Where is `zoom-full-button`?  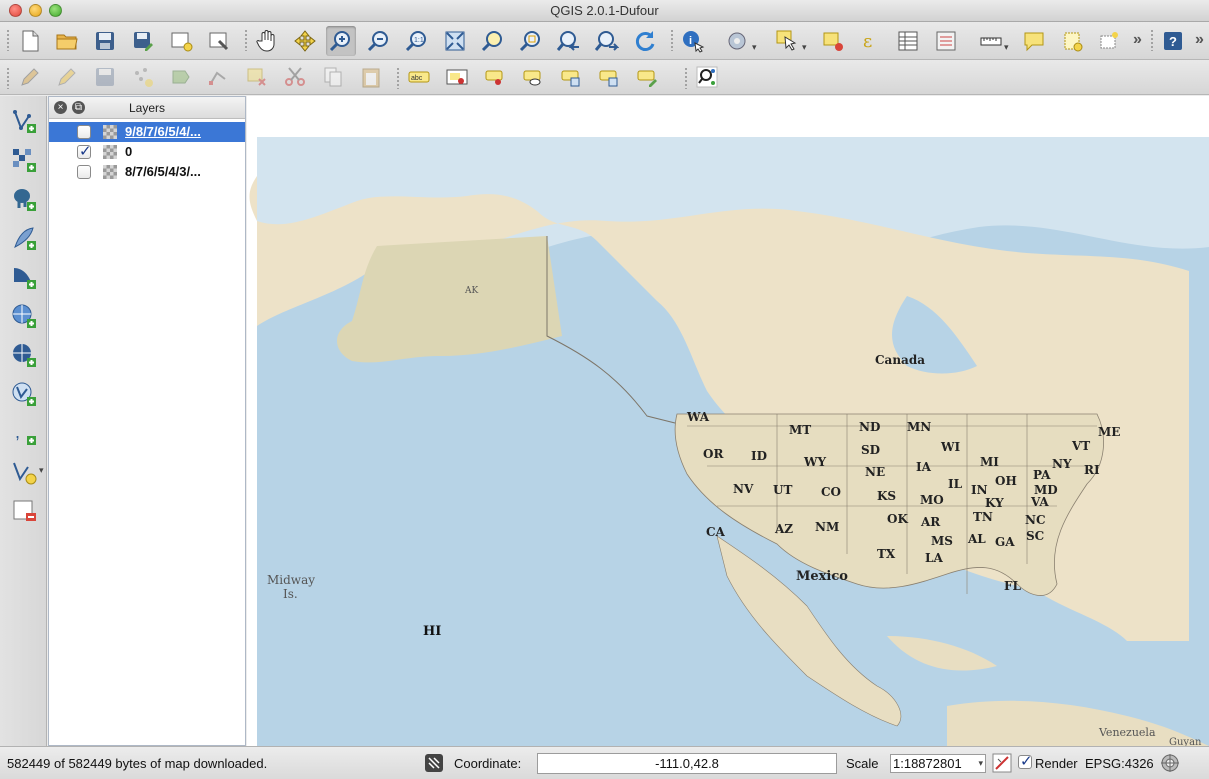
zoom-full-button is located at coordinates (455, 41).